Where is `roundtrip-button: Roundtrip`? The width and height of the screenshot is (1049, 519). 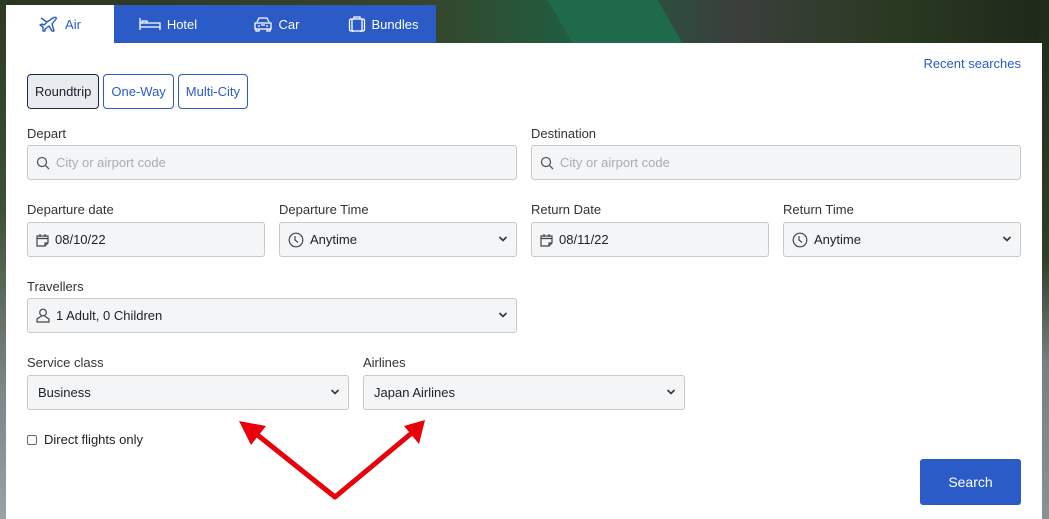
roundtrip-button: Roundtrip is located at coordinates (63, 91).